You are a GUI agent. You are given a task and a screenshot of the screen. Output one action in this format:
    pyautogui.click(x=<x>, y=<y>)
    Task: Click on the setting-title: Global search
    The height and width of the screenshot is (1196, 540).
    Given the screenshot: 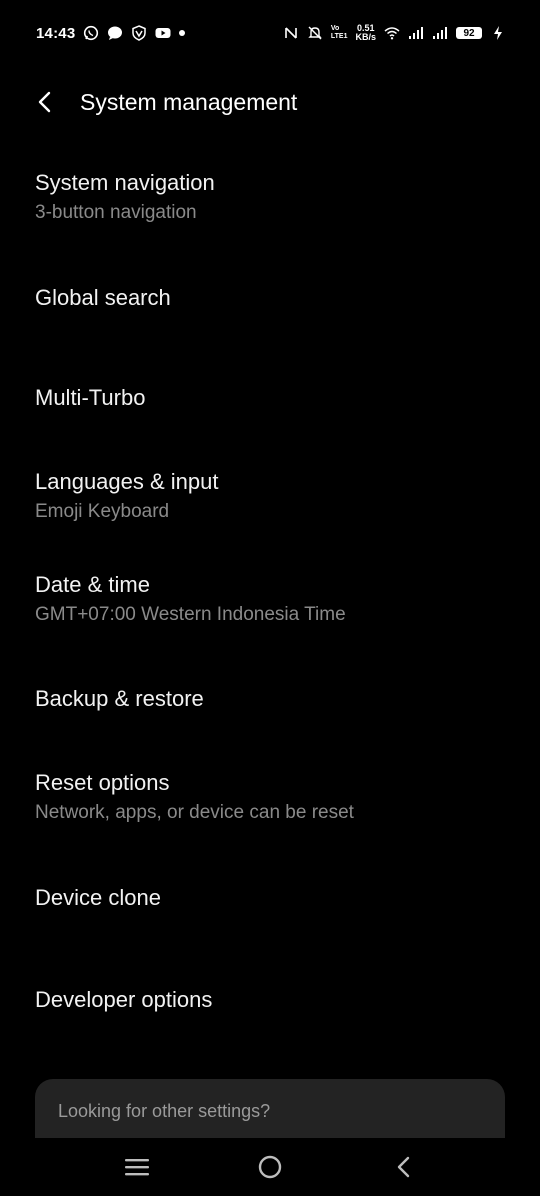 What is the action you would take?
    pyautogui.click(x=103, y=297)
    